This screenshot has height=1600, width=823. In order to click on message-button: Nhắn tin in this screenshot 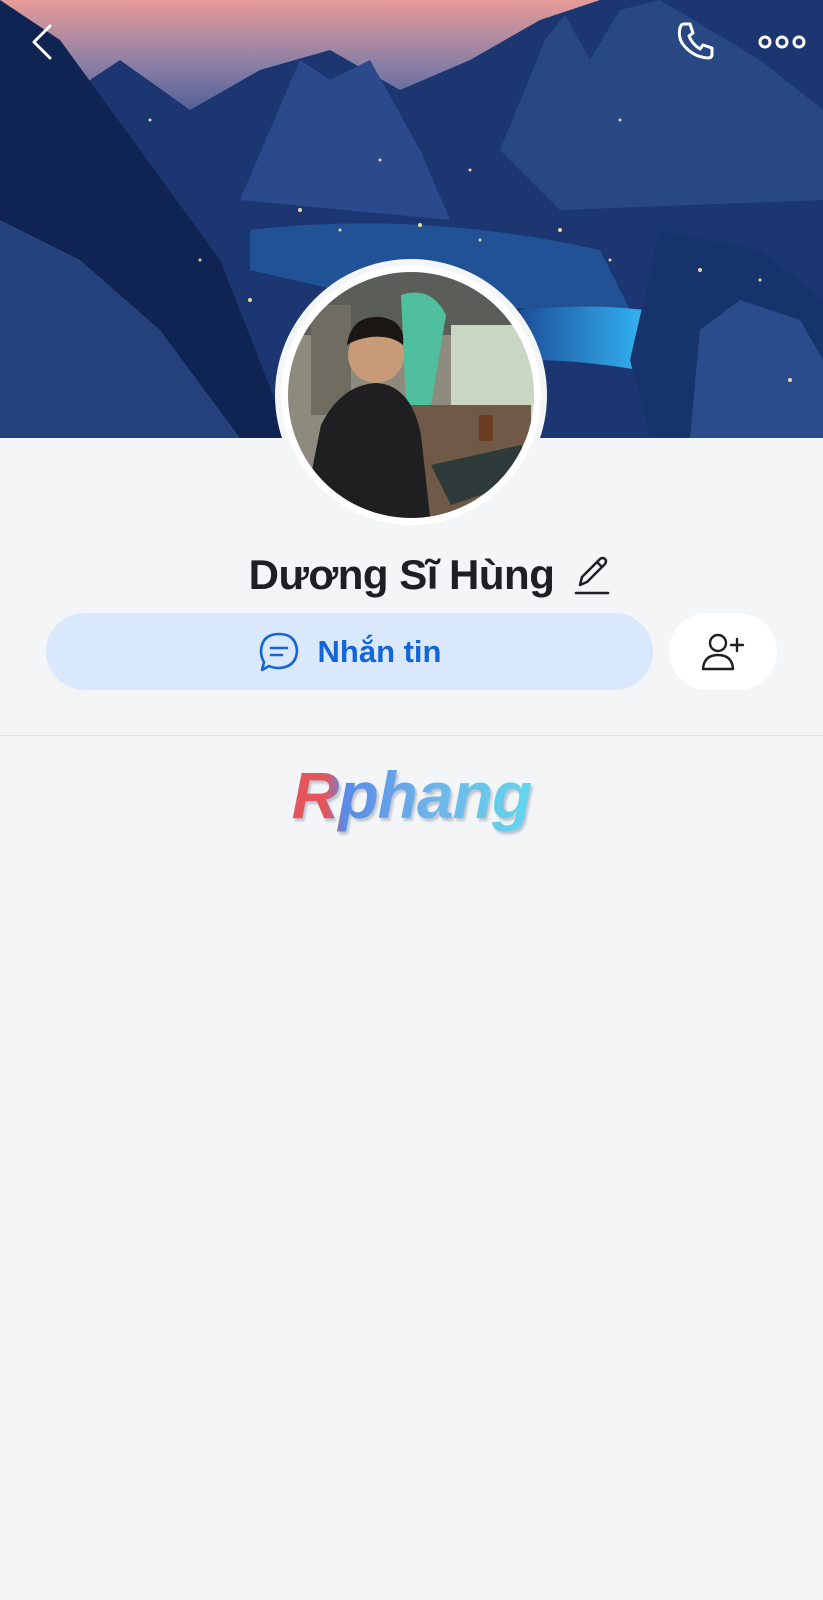, I will do `click(349, 651)`.